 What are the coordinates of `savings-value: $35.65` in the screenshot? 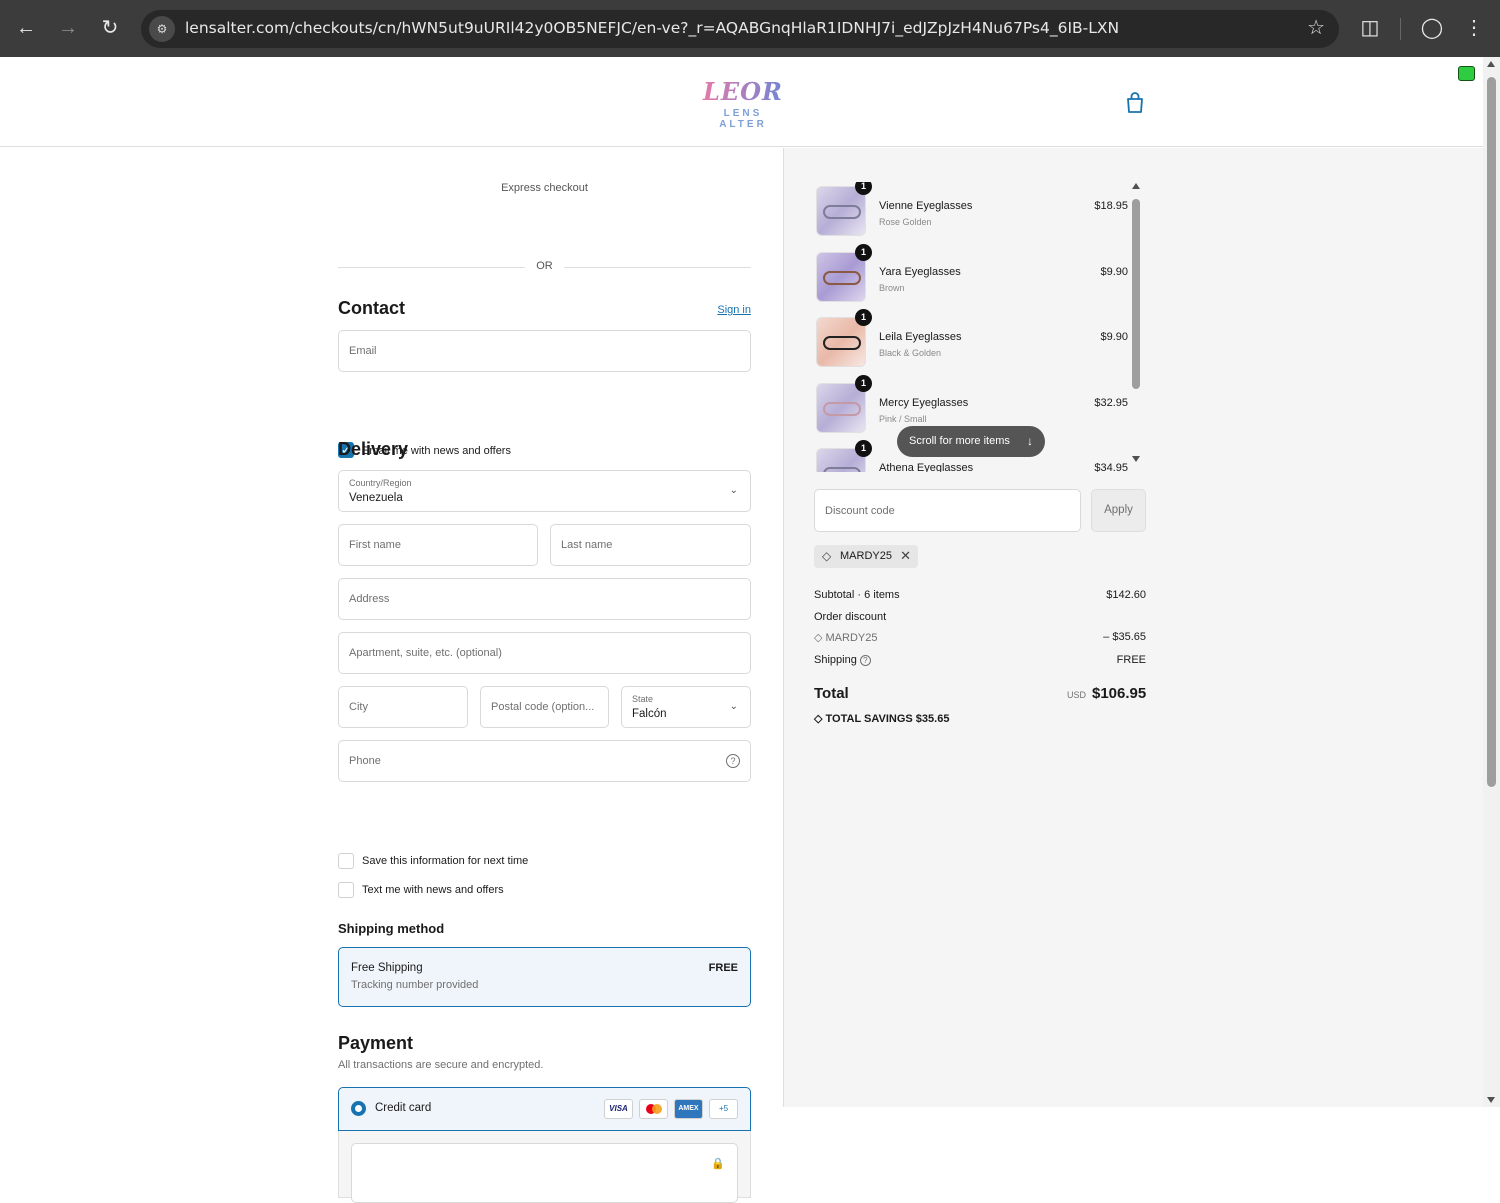 It's located at (932, 719).